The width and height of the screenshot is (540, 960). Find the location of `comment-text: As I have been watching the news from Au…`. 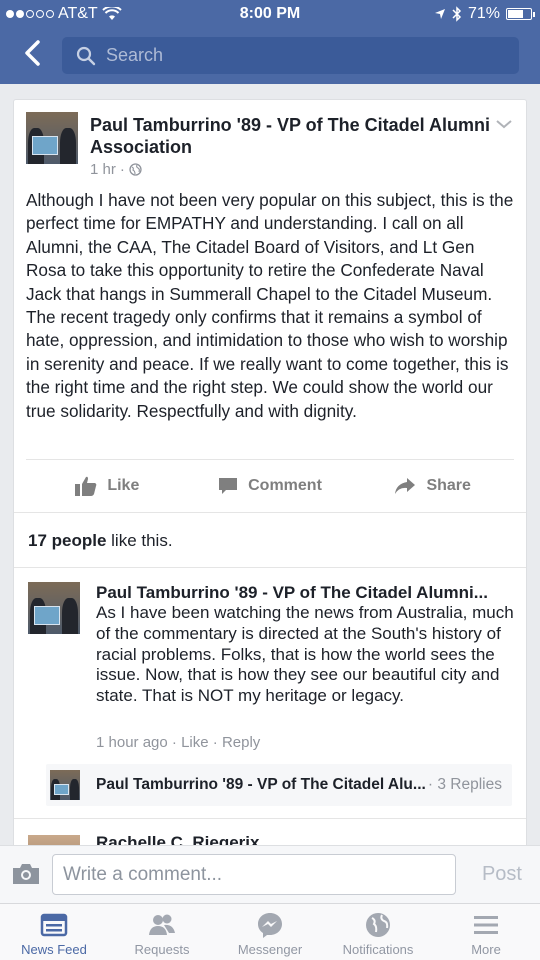

comment-text: As I have been watching the news from Au… is located at coordinates (305, 654).